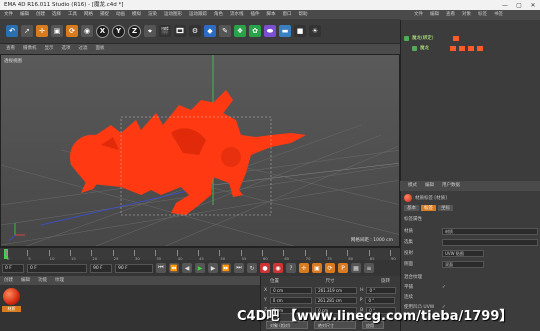 This screenshot has height=331, width=540. Describe the element at coordinates (88, 14) in the screenshot. I see `menu-mesh: 网格` at that location.